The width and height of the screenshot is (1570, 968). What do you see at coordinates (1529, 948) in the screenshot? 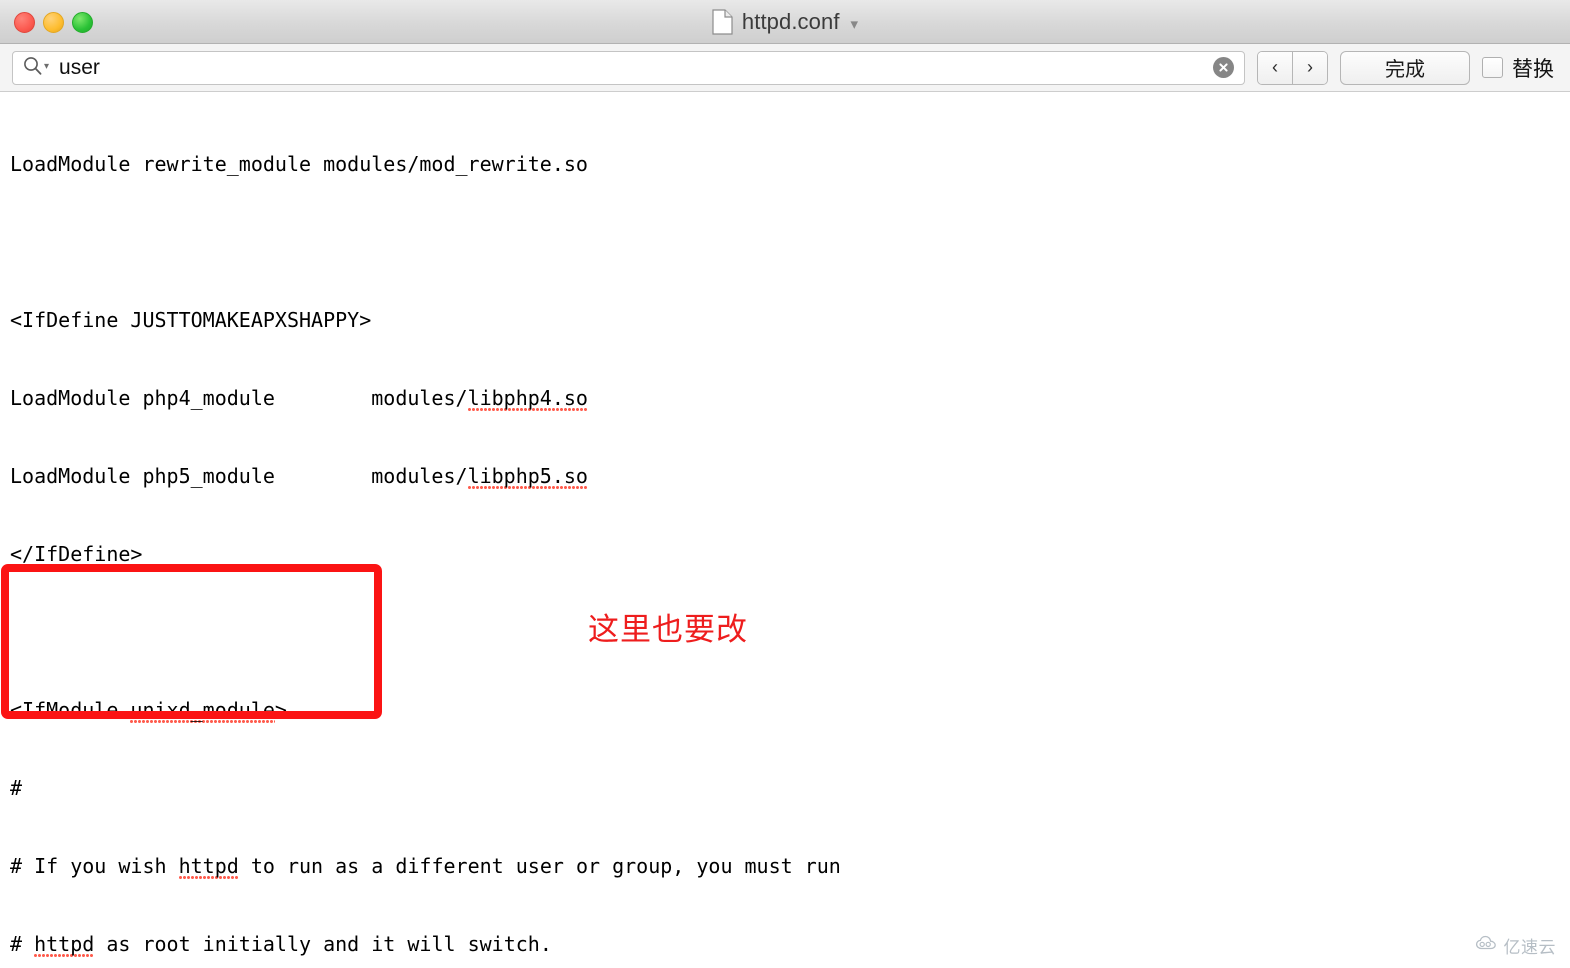
I see `watermark-text: 亿速云` at bounding box center [1529, 948].